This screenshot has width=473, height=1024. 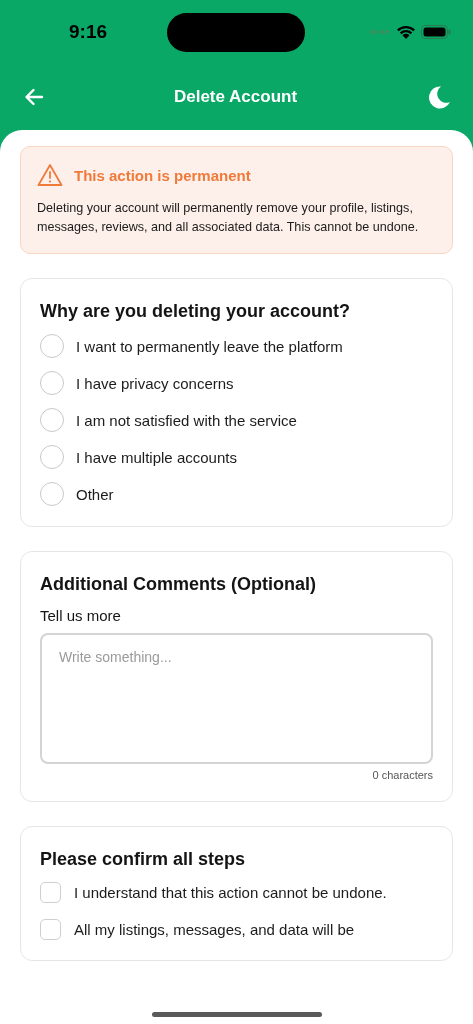 I want to click on signal-icon, so click(x=380, y=32).